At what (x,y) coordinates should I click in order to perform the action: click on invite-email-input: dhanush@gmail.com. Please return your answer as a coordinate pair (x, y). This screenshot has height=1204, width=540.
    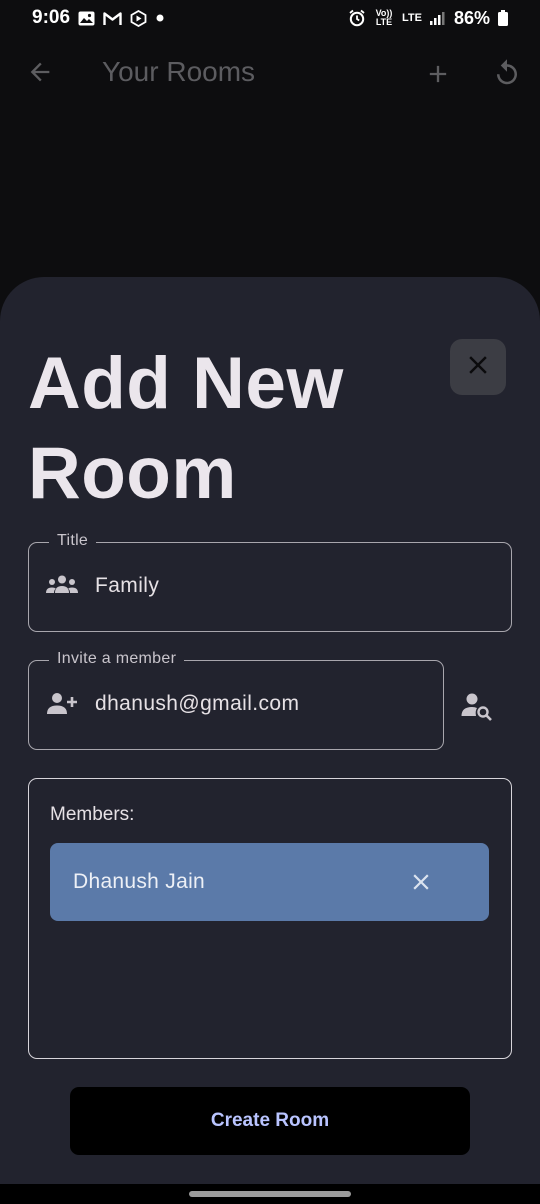
    Looking at the image, I should click on (197, 704).